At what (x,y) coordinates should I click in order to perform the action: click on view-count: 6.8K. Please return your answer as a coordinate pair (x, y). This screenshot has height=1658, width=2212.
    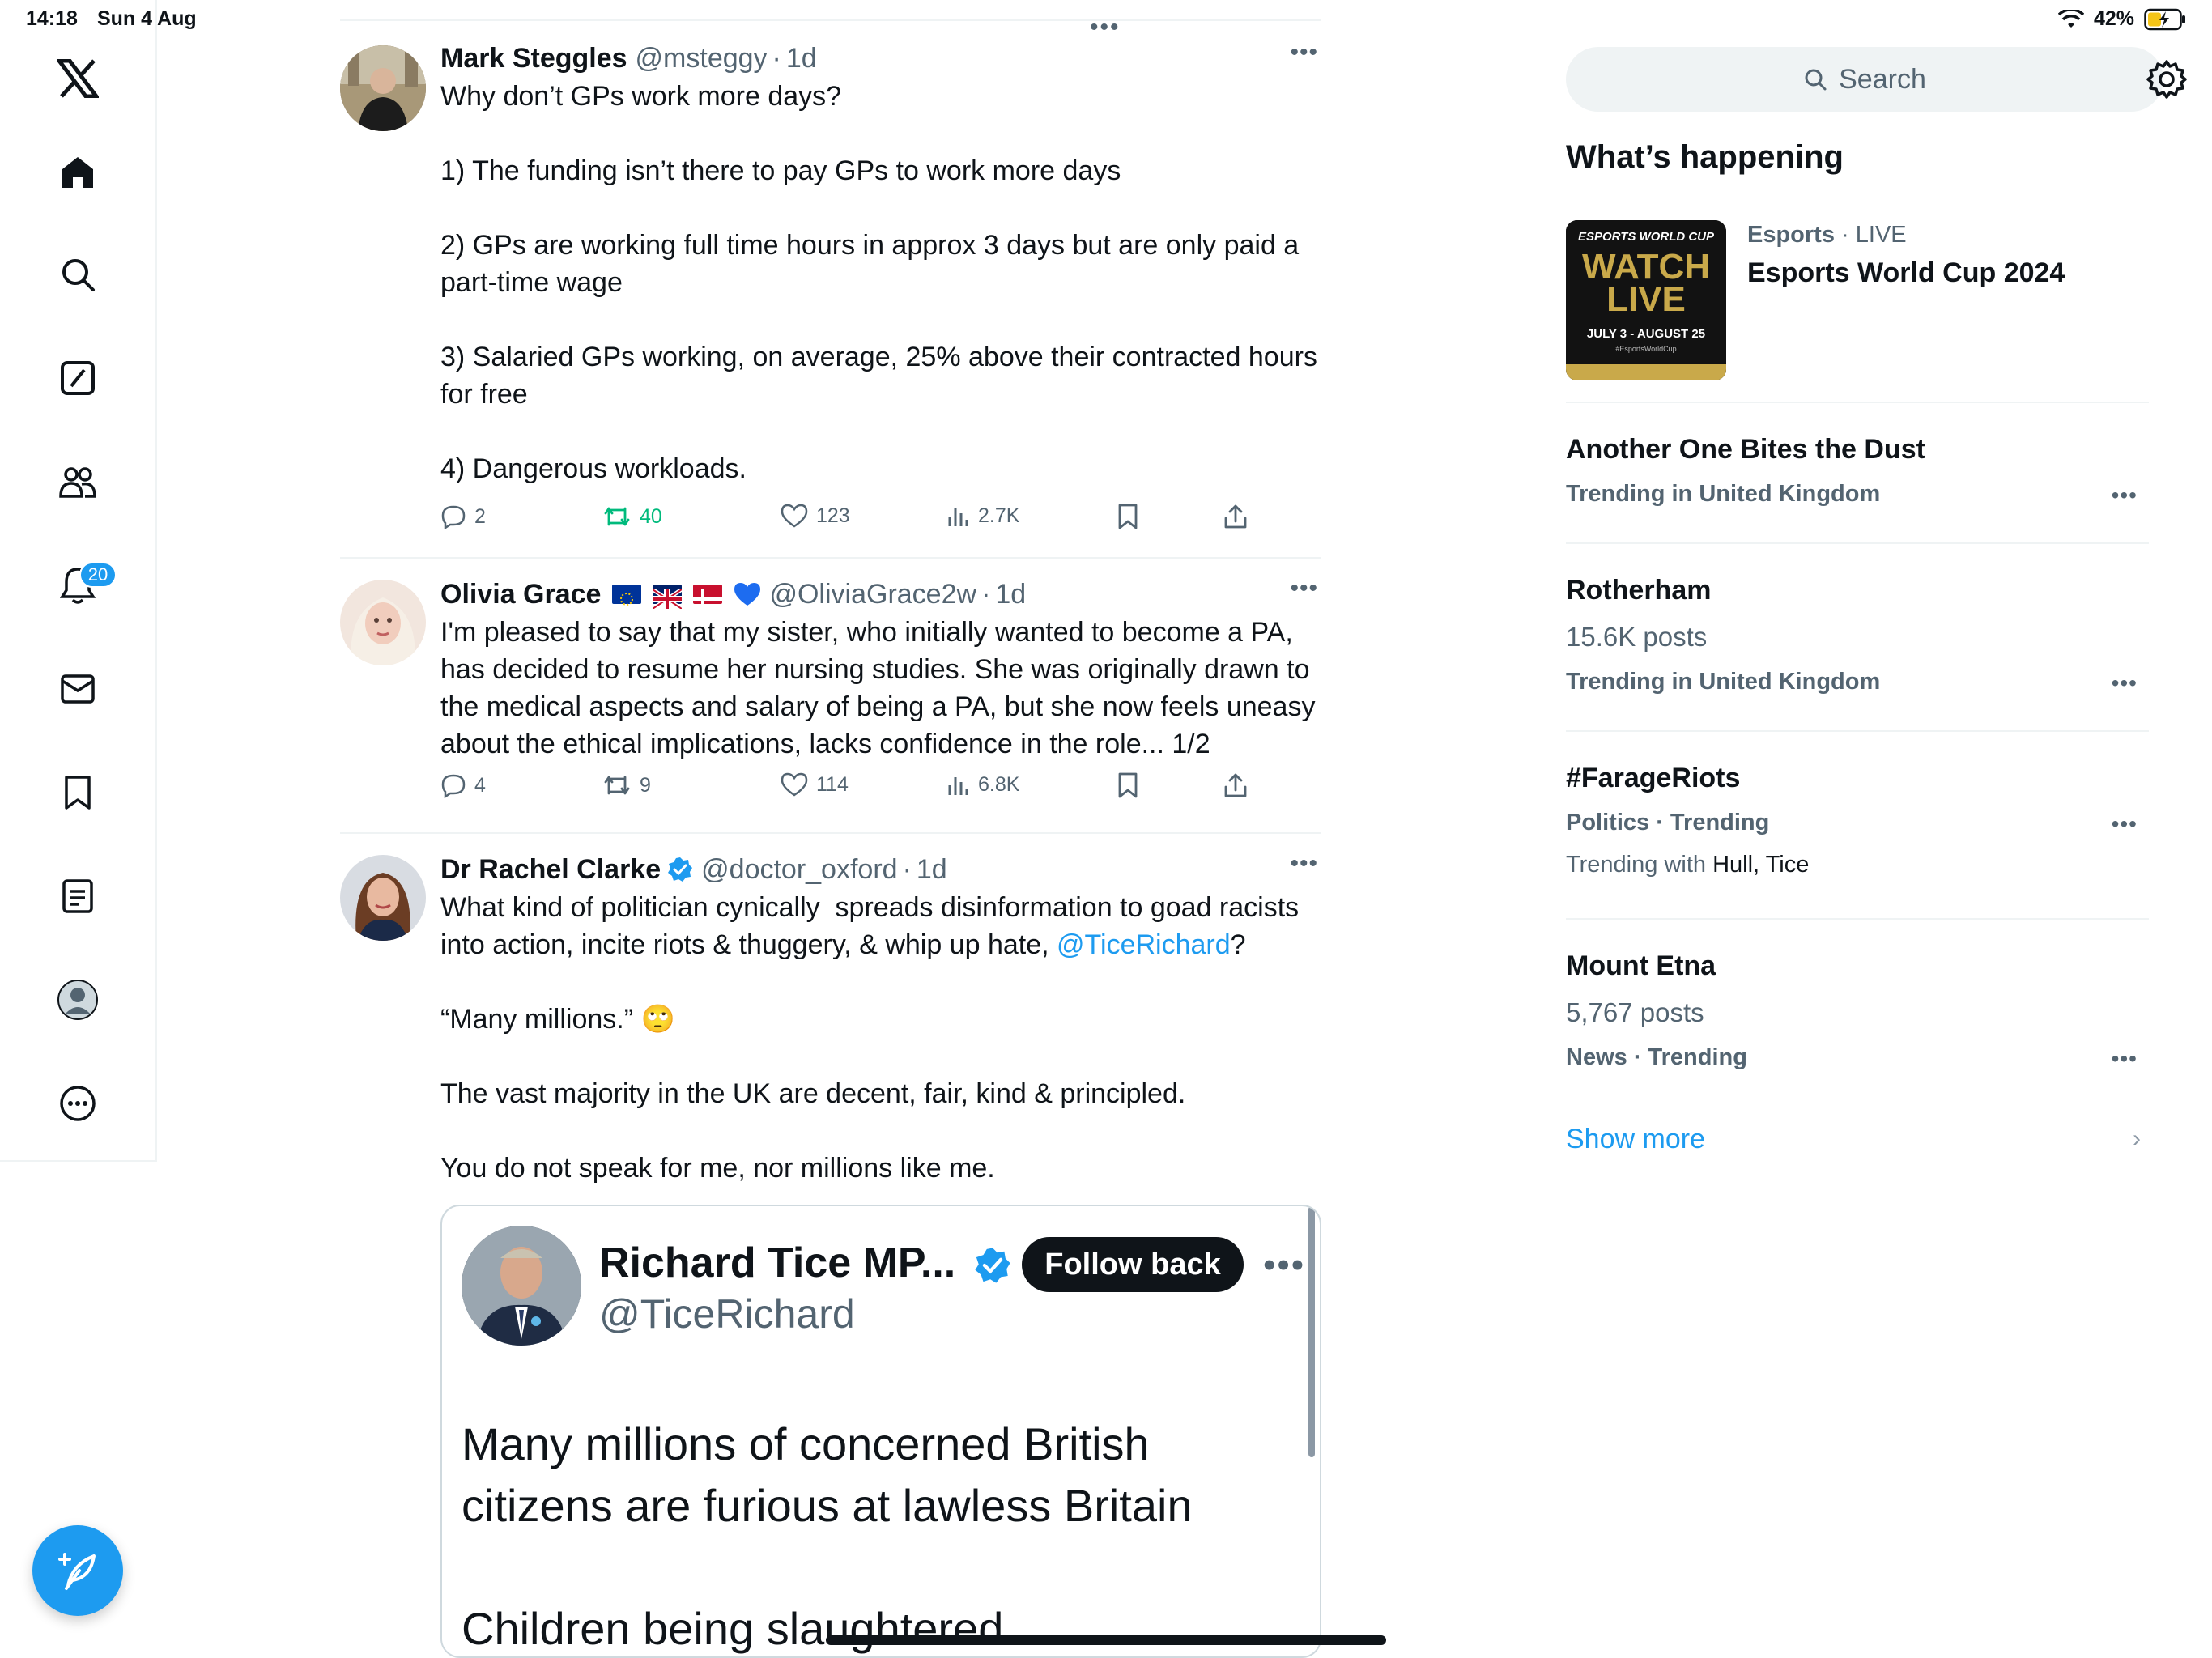
    Looking at the image, I should click on (999, 784).